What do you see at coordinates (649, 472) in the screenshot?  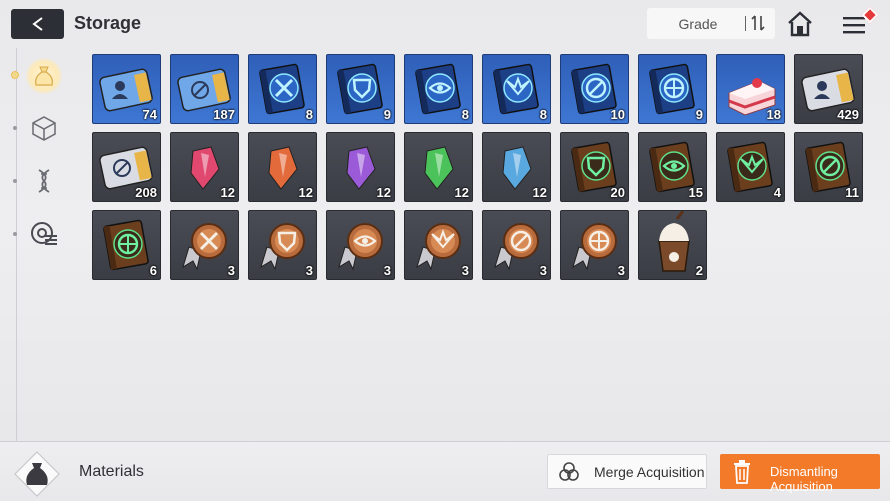 I see `merge-label: Merge Acquisition` at bounding box center [649, 472].